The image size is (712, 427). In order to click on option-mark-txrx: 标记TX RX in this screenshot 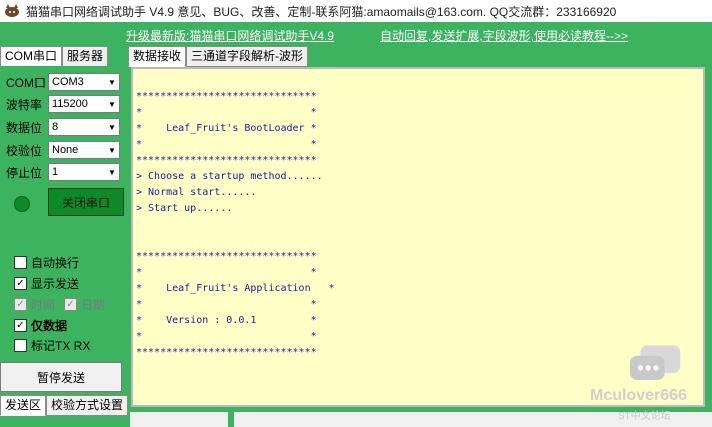, I will do `click(52, 345)`.